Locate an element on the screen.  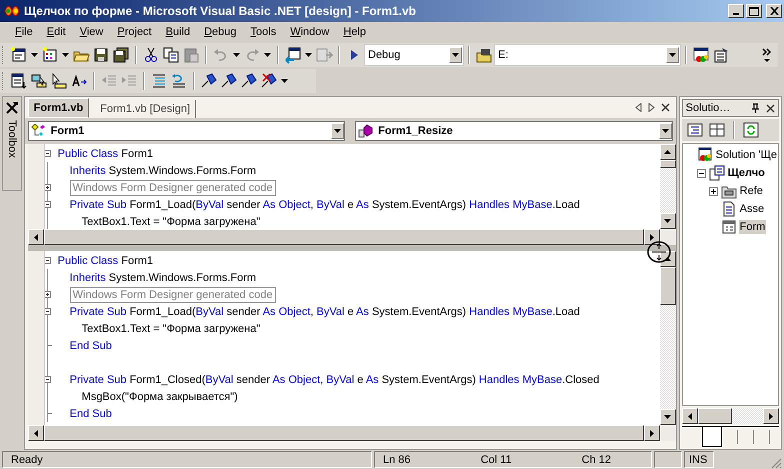
toolbox-tab: Toolbox is located at coordinates (12, 143).